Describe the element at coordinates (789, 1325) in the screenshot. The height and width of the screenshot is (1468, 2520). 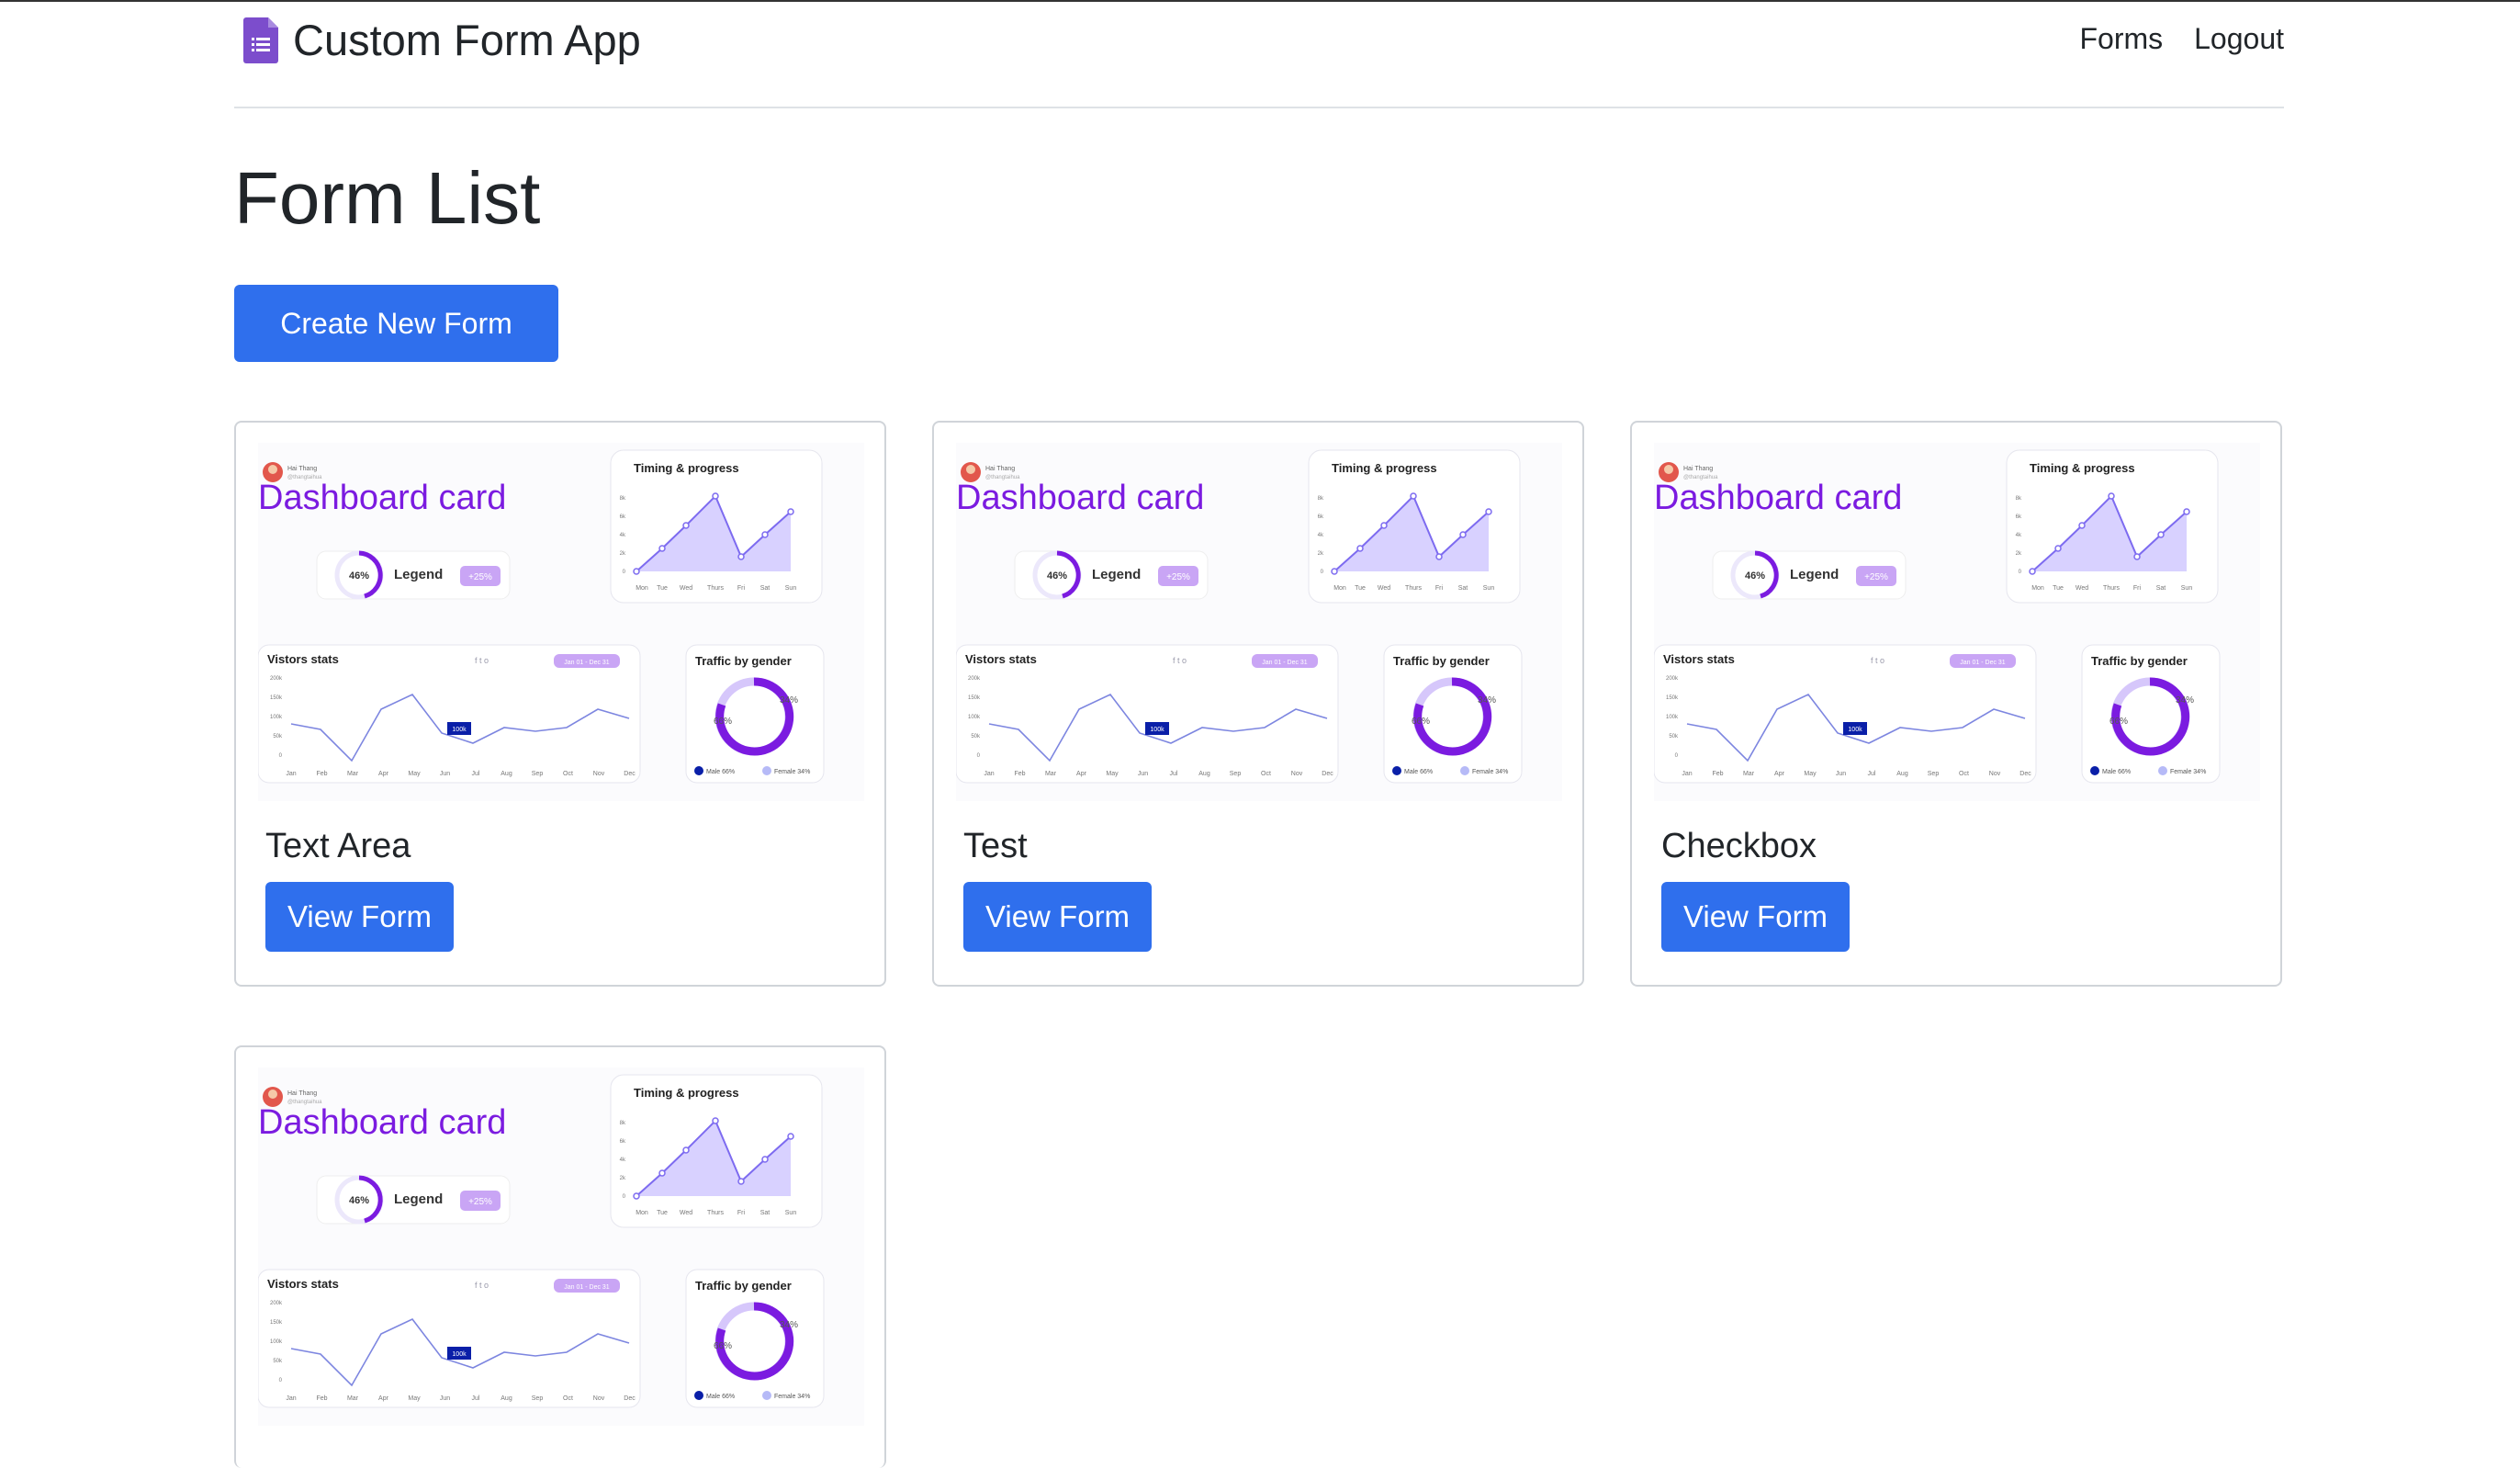
I see `thumb-traffic-female-pct: 34%` at that location.